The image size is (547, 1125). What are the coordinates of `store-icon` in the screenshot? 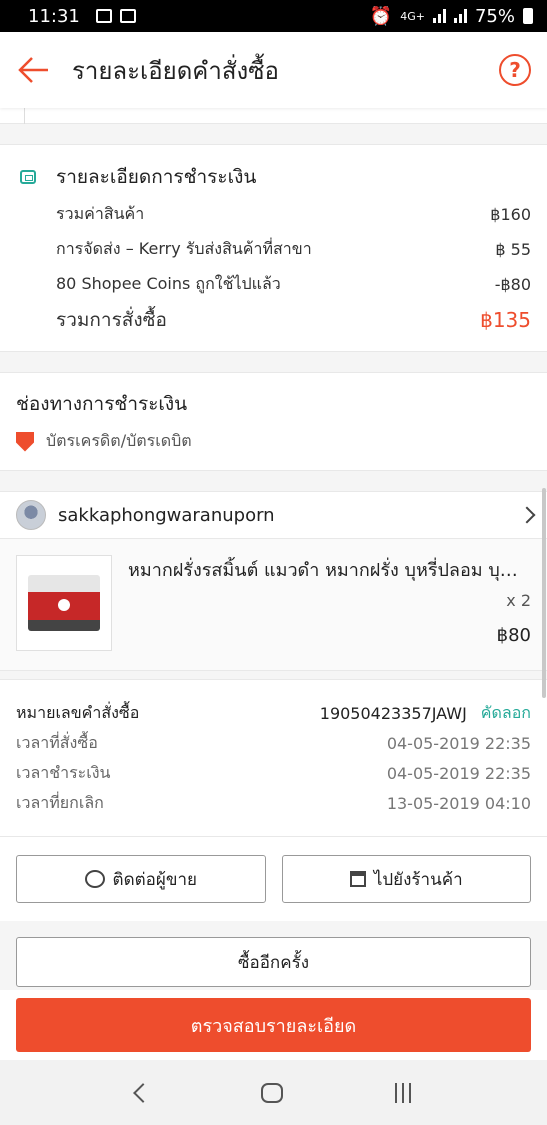 It's located at (357, 879).